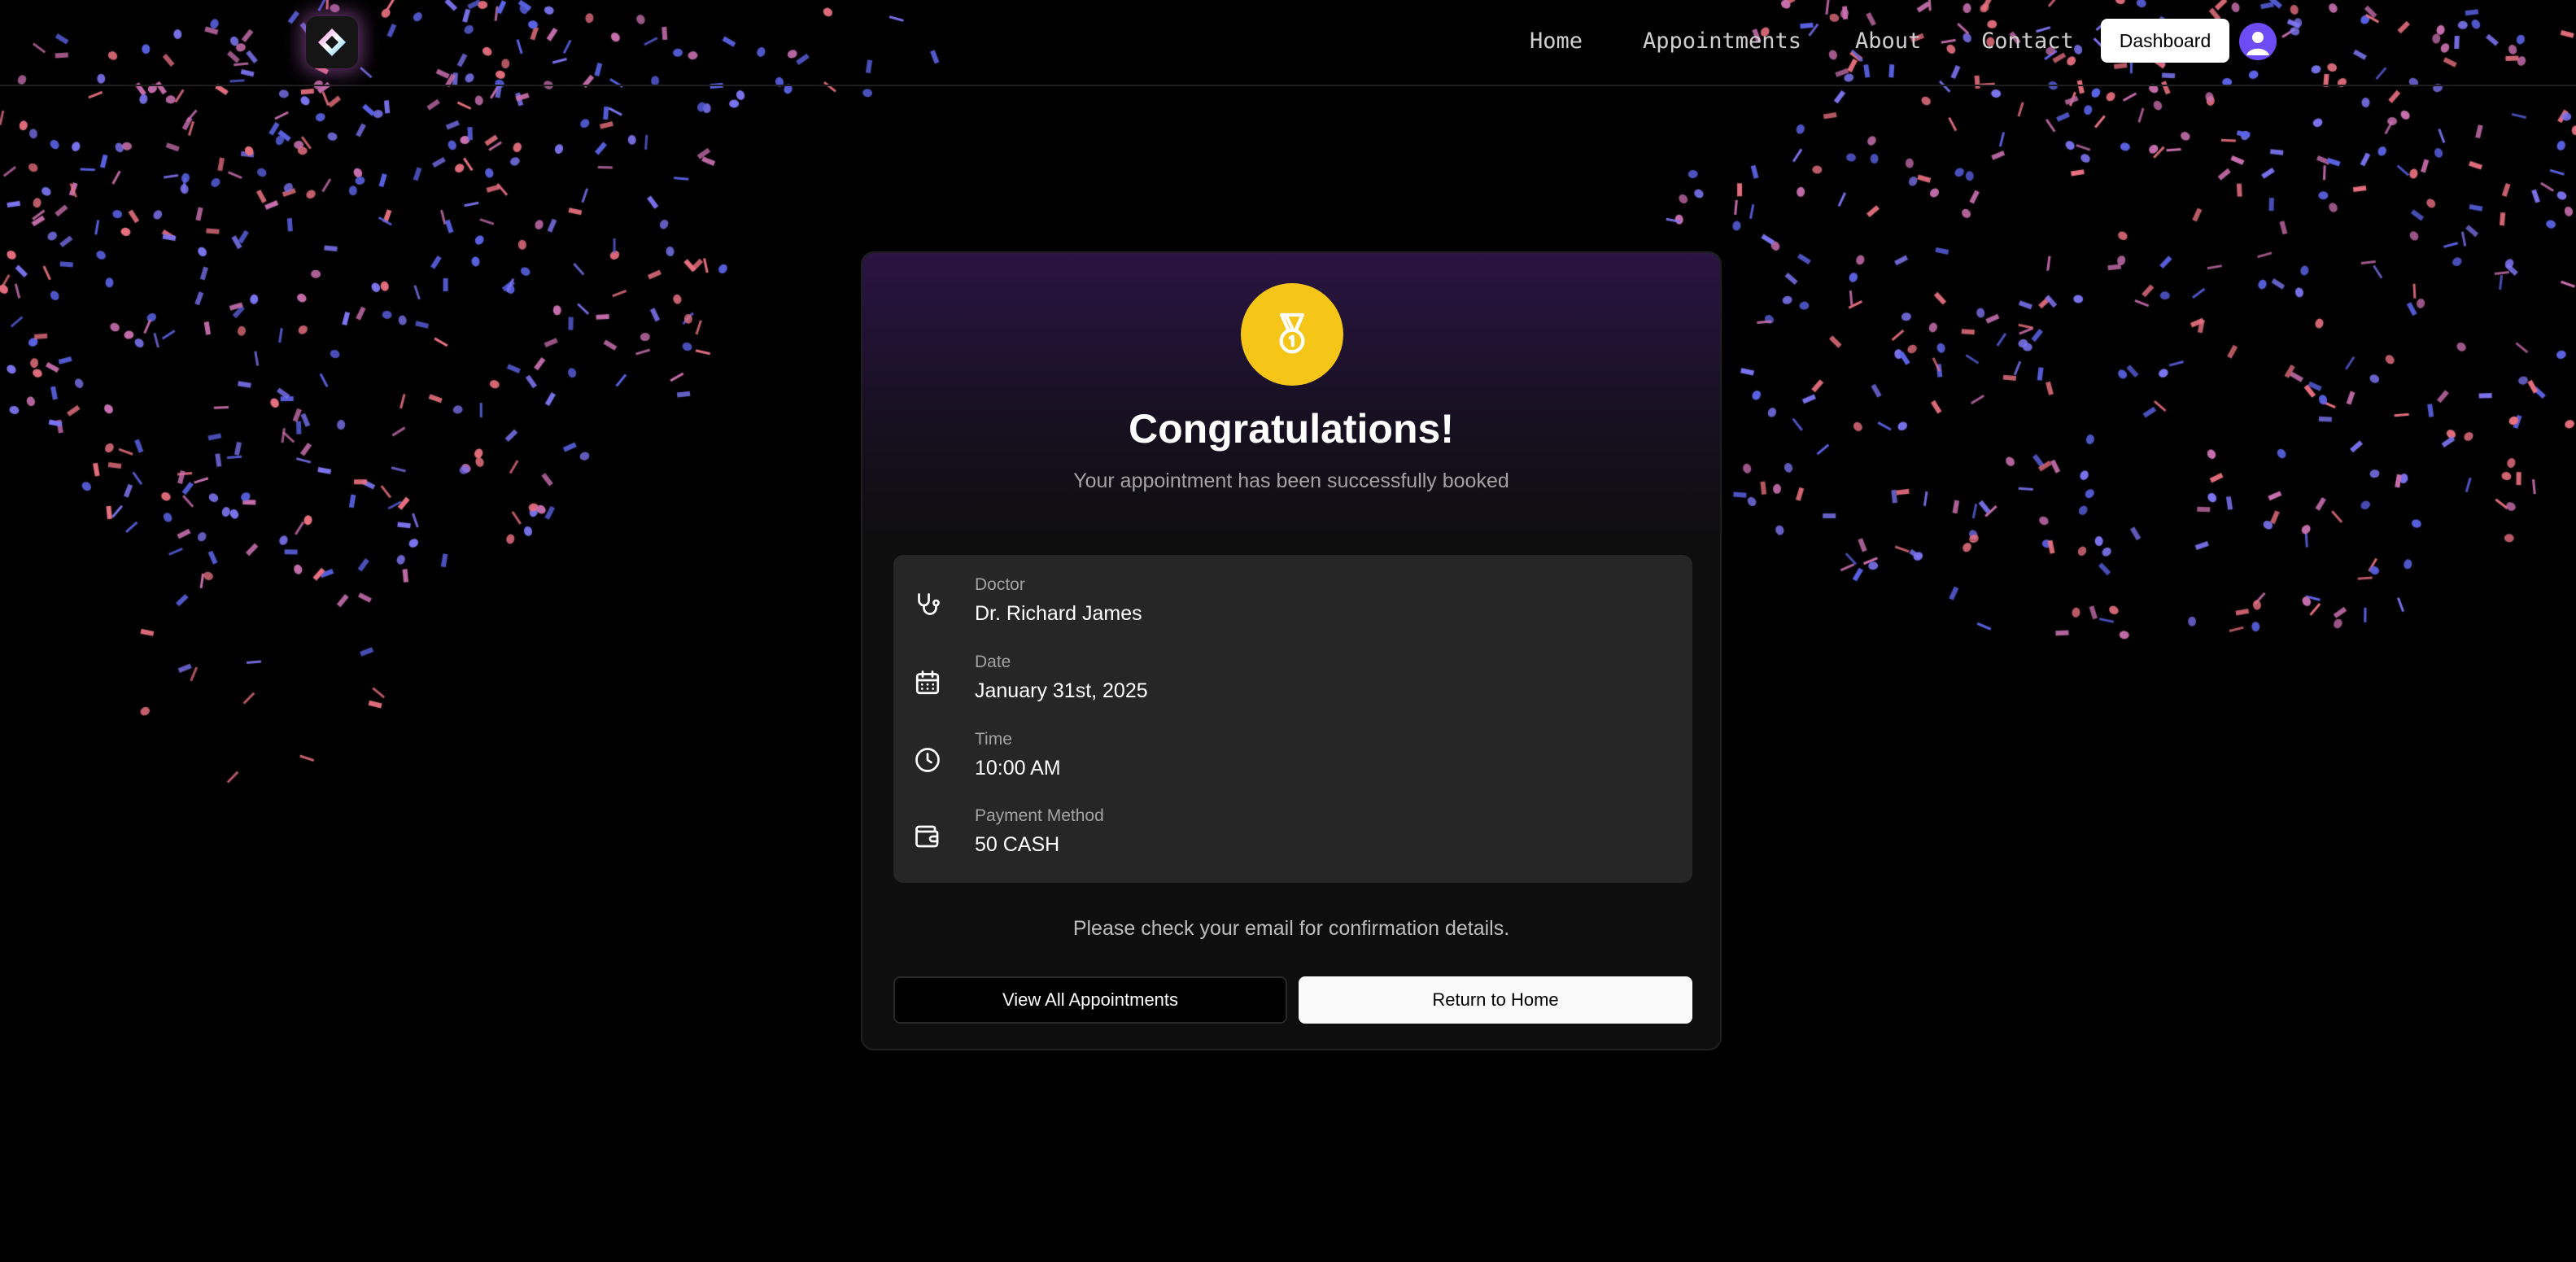 The height and width of the screenshot is (1262, 2576). Describe the element at coordinates (1279, 678) in the screenshot. I see `detail-row-date: Date January 31st, 2025` at that location.